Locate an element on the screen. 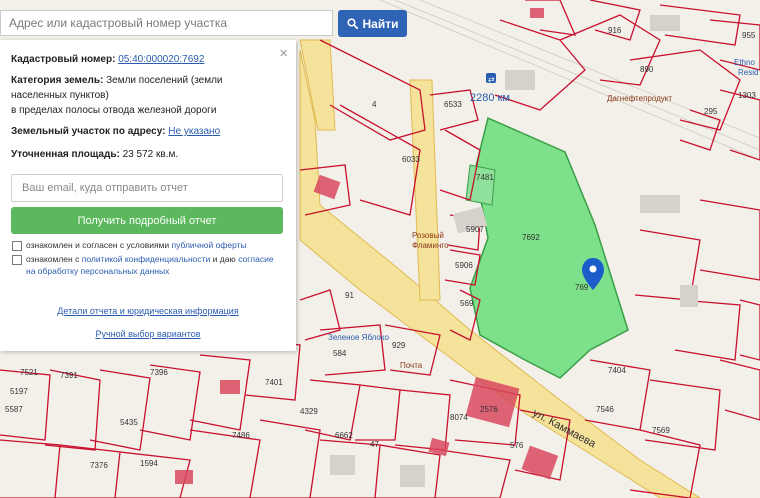 The width and height of the screenshot is (760, 498). parcel-number-label: 955 is located at coordinates (749, 35).